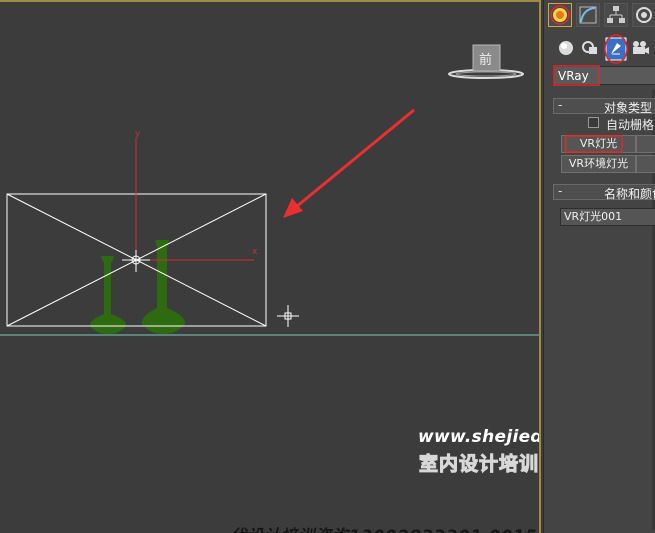 This screenshot has width=655, height=533. What do you see at coordinates (188, 205) in the screenshot?
I see `transform-gizmo` at bounding box center [188, 205].